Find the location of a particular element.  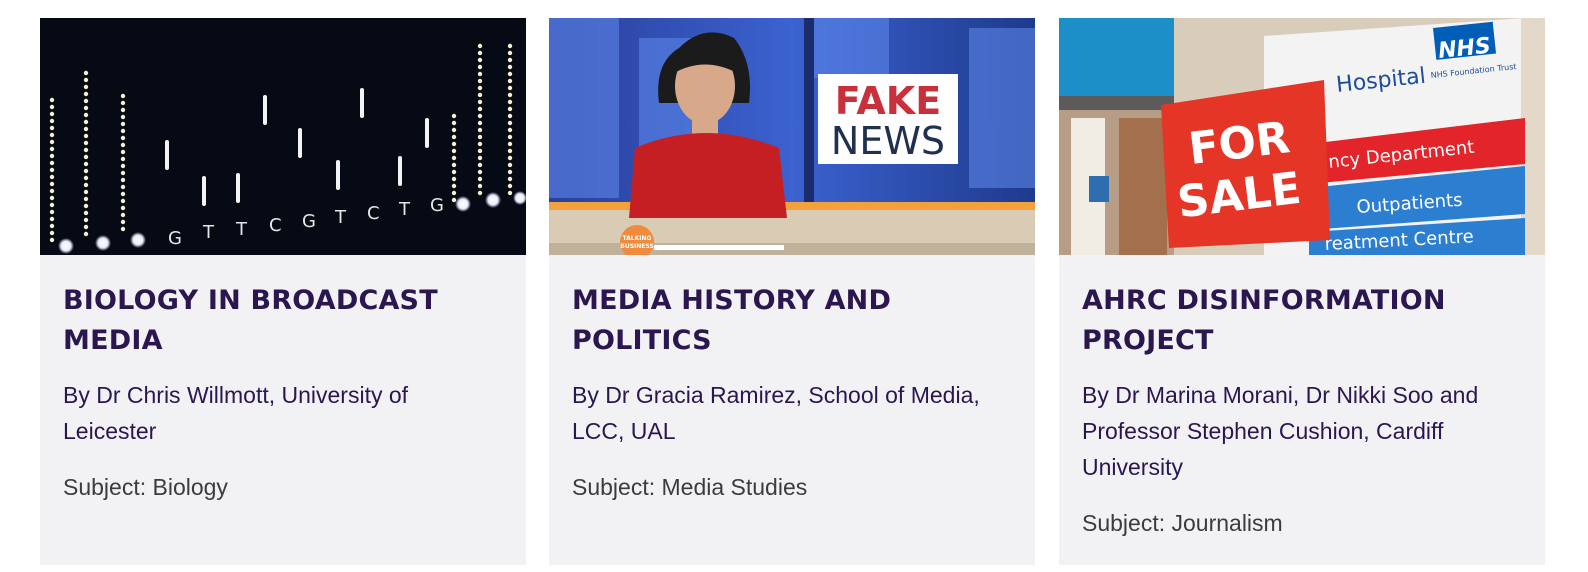

card-image-news-presenter: FAKE NEWS TALKING BUSINESS is located at coordinates (792, 136).